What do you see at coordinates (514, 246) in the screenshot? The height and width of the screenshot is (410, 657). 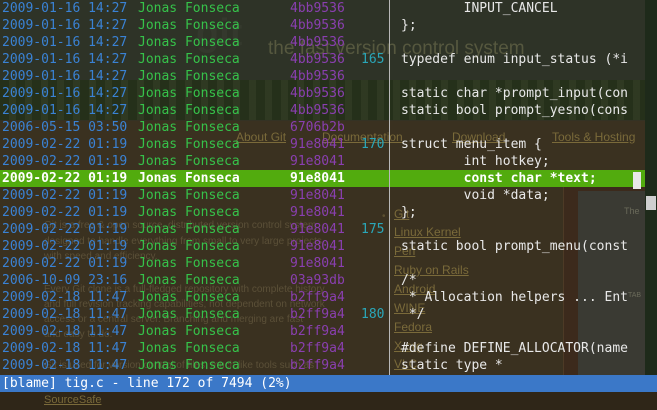 I see `blame-code: static bool prompt_menu(const` at bounding box center [514, 246].